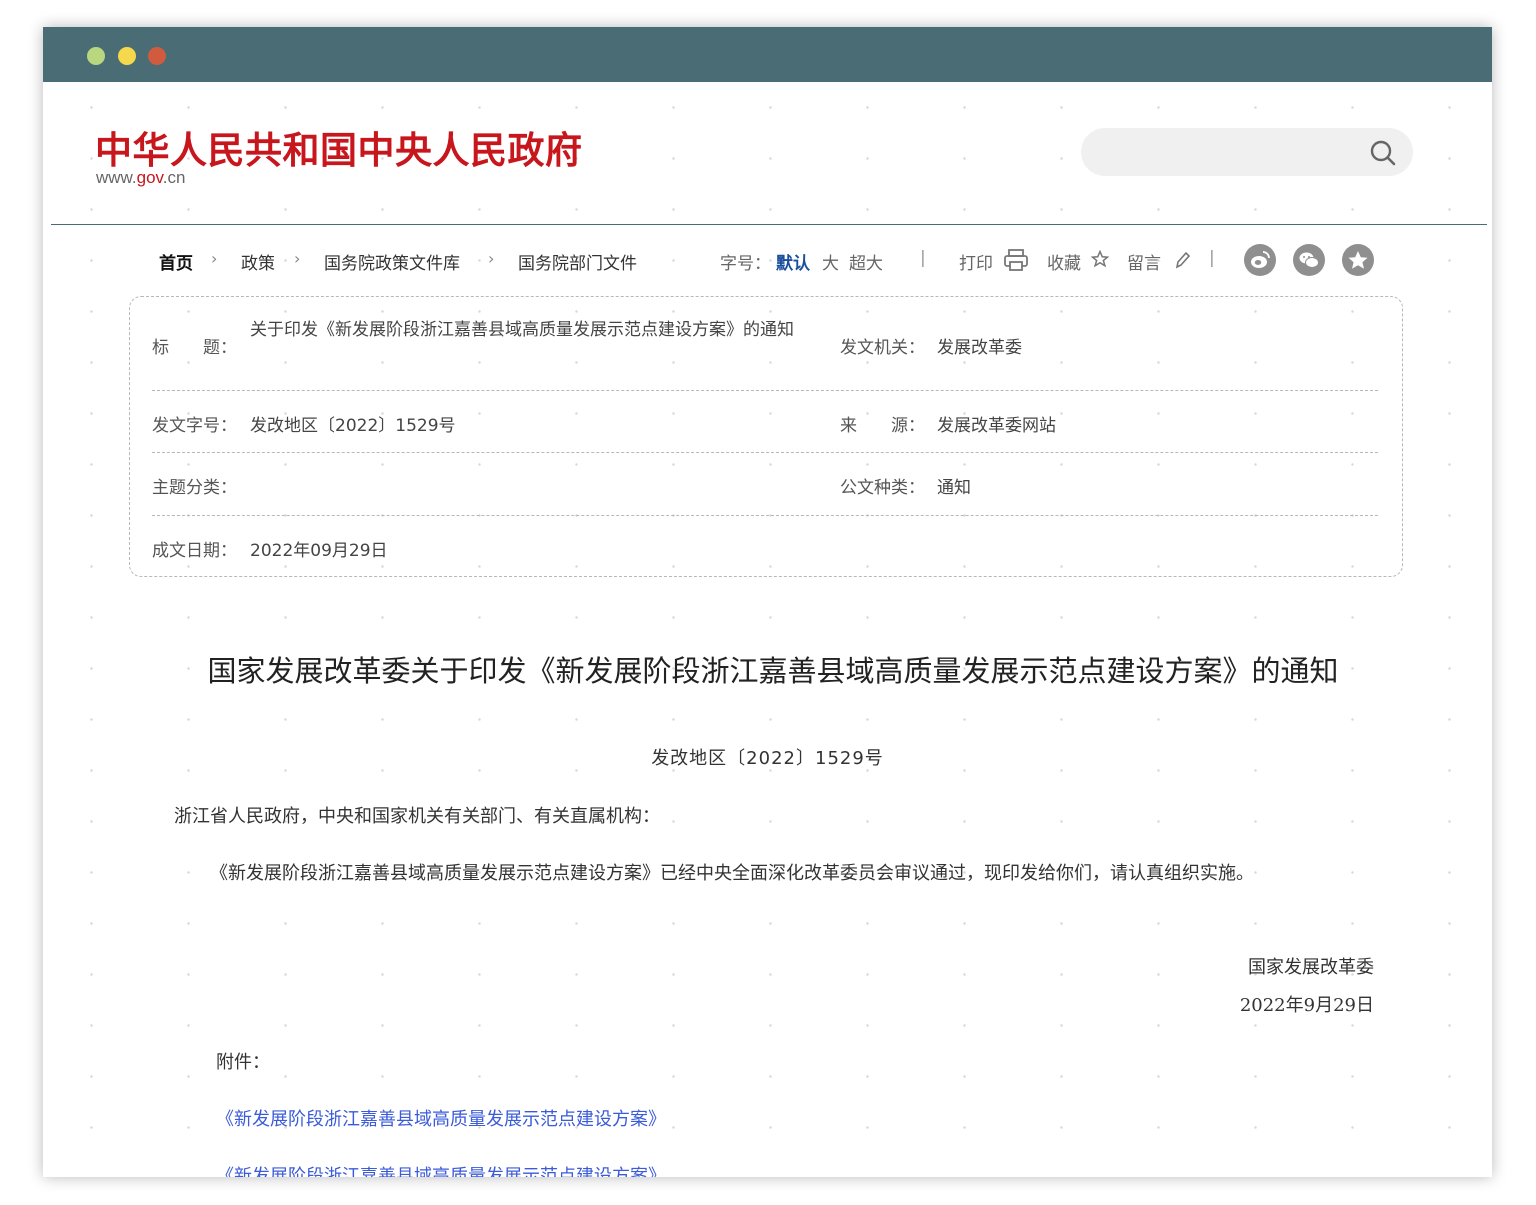 The height and width of the screenshot is (1205, 1536). I want to click on breadcrumb-dept-docs: 国务院部门文件, so click(577, 261).